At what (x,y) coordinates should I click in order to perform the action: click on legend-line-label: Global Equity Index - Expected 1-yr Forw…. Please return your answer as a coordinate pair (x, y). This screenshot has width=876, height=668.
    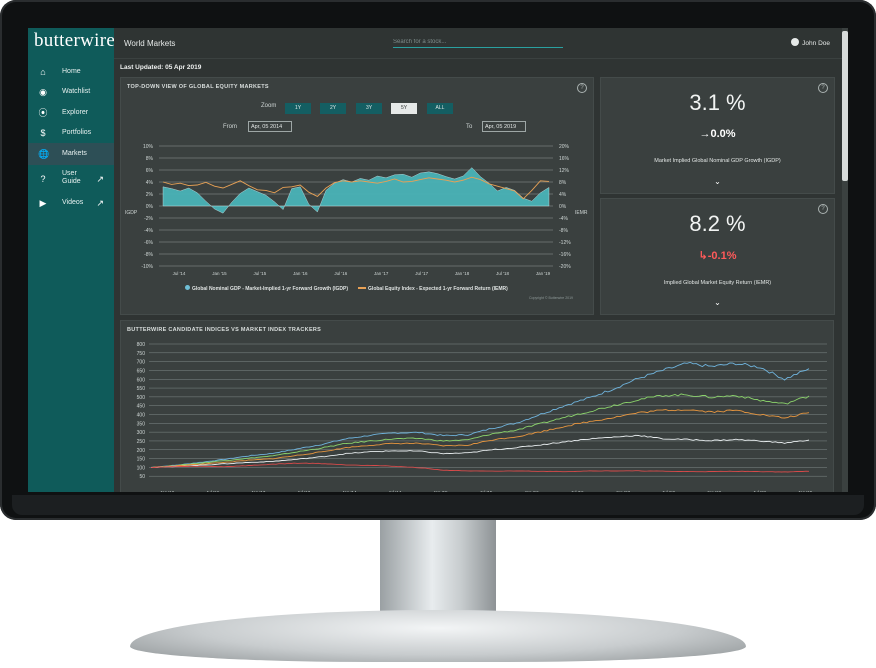
    Looking at the image, I should click on (438, 289).